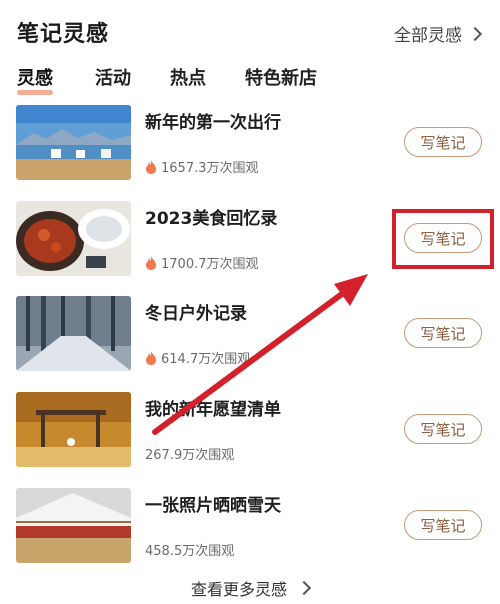 The height and width of the screenshot is (604, 500). I want to click on item-views: 1657.3万次围观, so click(202, 166).